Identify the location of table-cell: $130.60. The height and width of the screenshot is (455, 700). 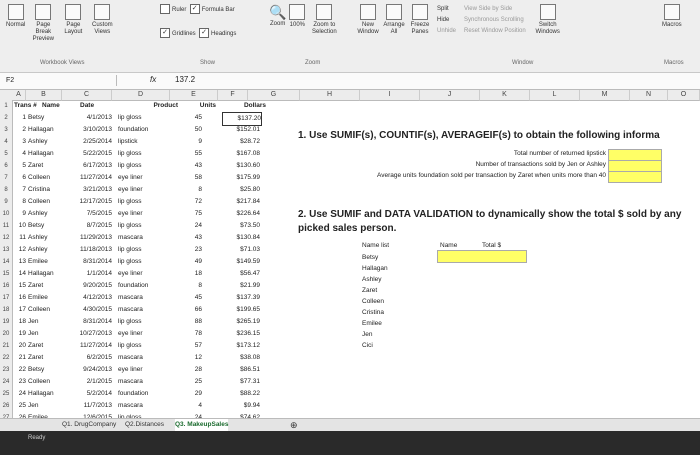
(241, 166).